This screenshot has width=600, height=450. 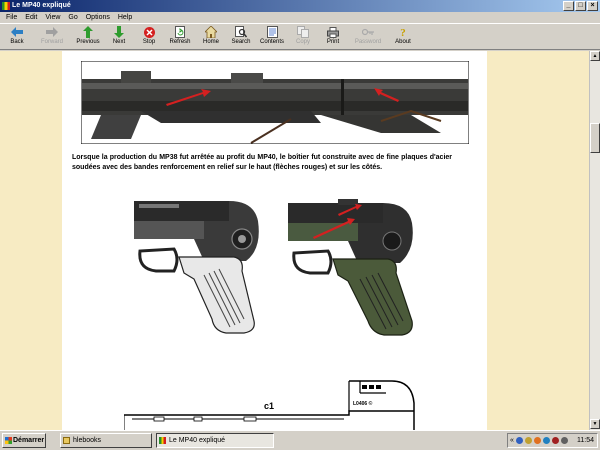 I want to click on search-button: Search, so click(x=241, y=36).